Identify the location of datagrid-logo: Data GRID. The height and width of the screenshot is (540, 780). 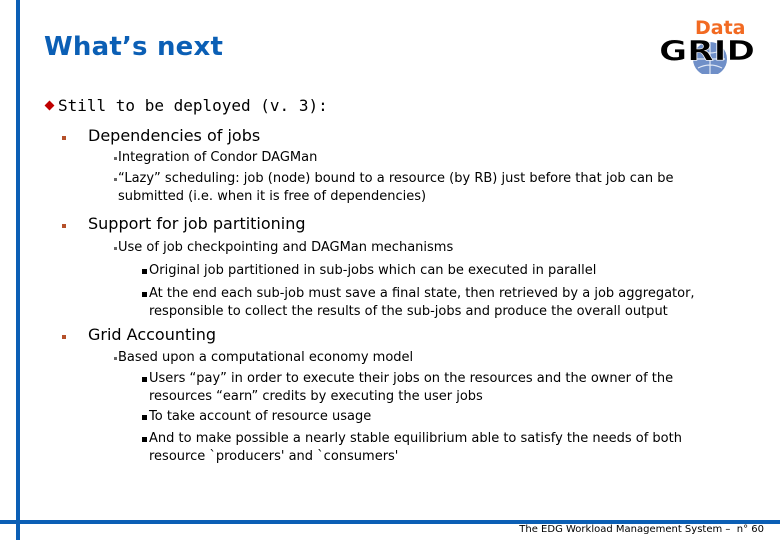
(707, 45).